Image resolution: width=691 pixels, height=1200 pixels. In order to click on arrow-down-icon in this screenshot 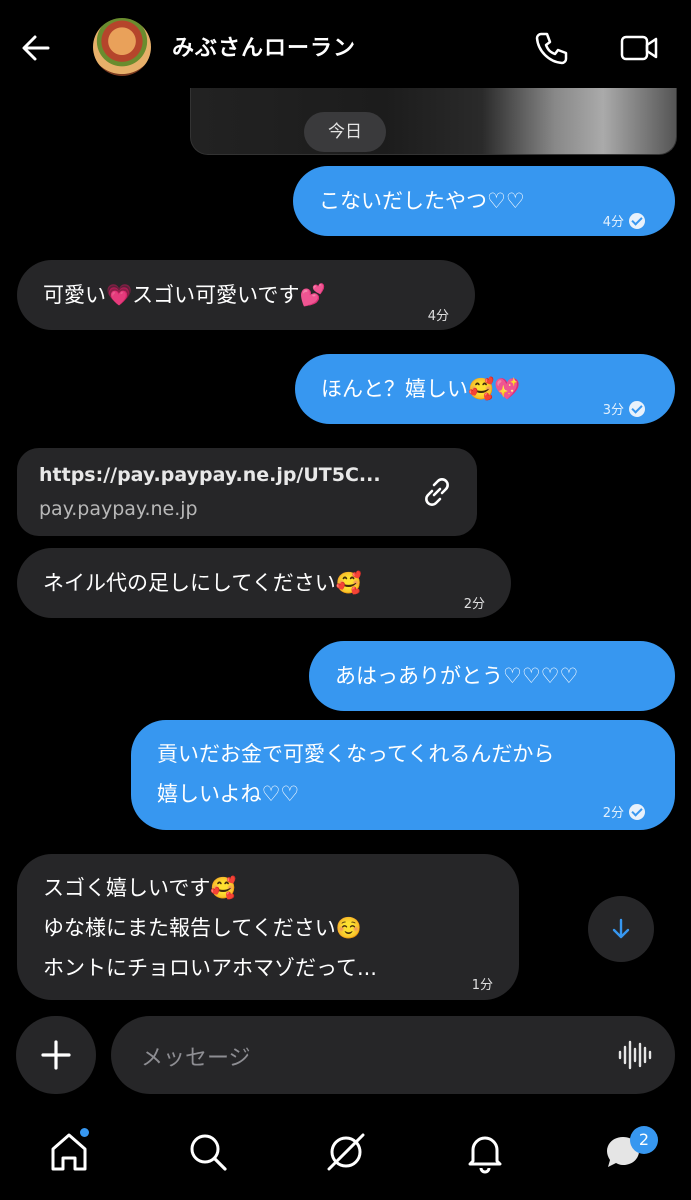, I will do `click(621, 928)`.